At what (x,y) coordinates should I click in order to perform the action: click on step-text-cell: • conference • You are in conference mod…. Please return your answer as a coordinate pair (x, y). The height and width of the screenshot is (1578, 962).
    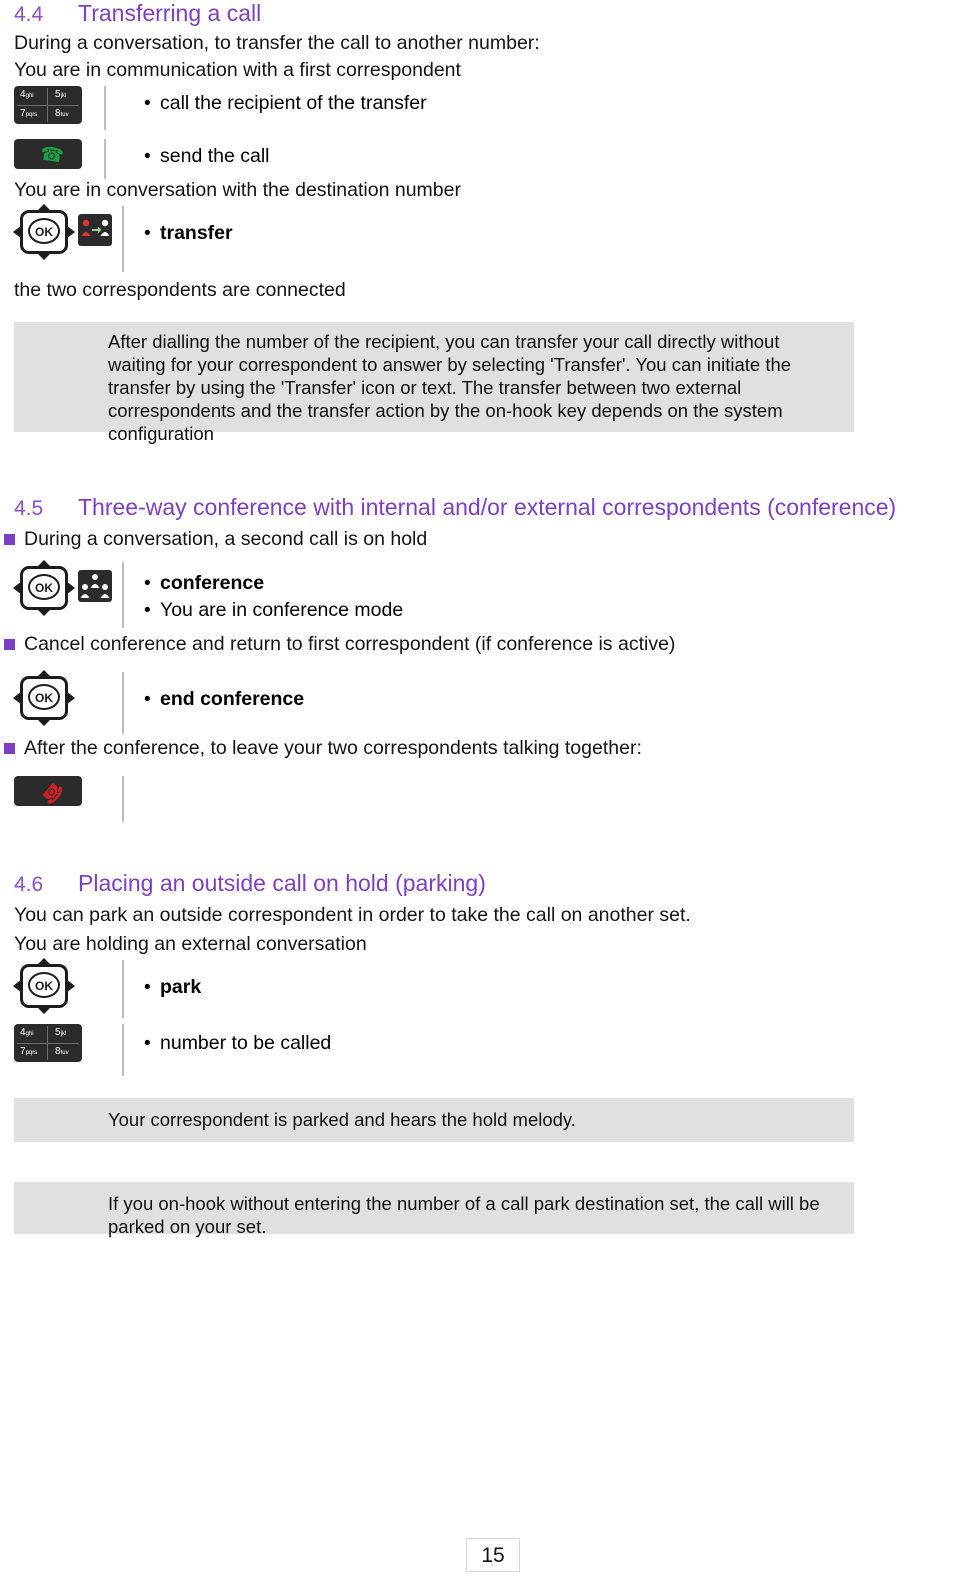
    Looking at the image, I should click on (263, 593).